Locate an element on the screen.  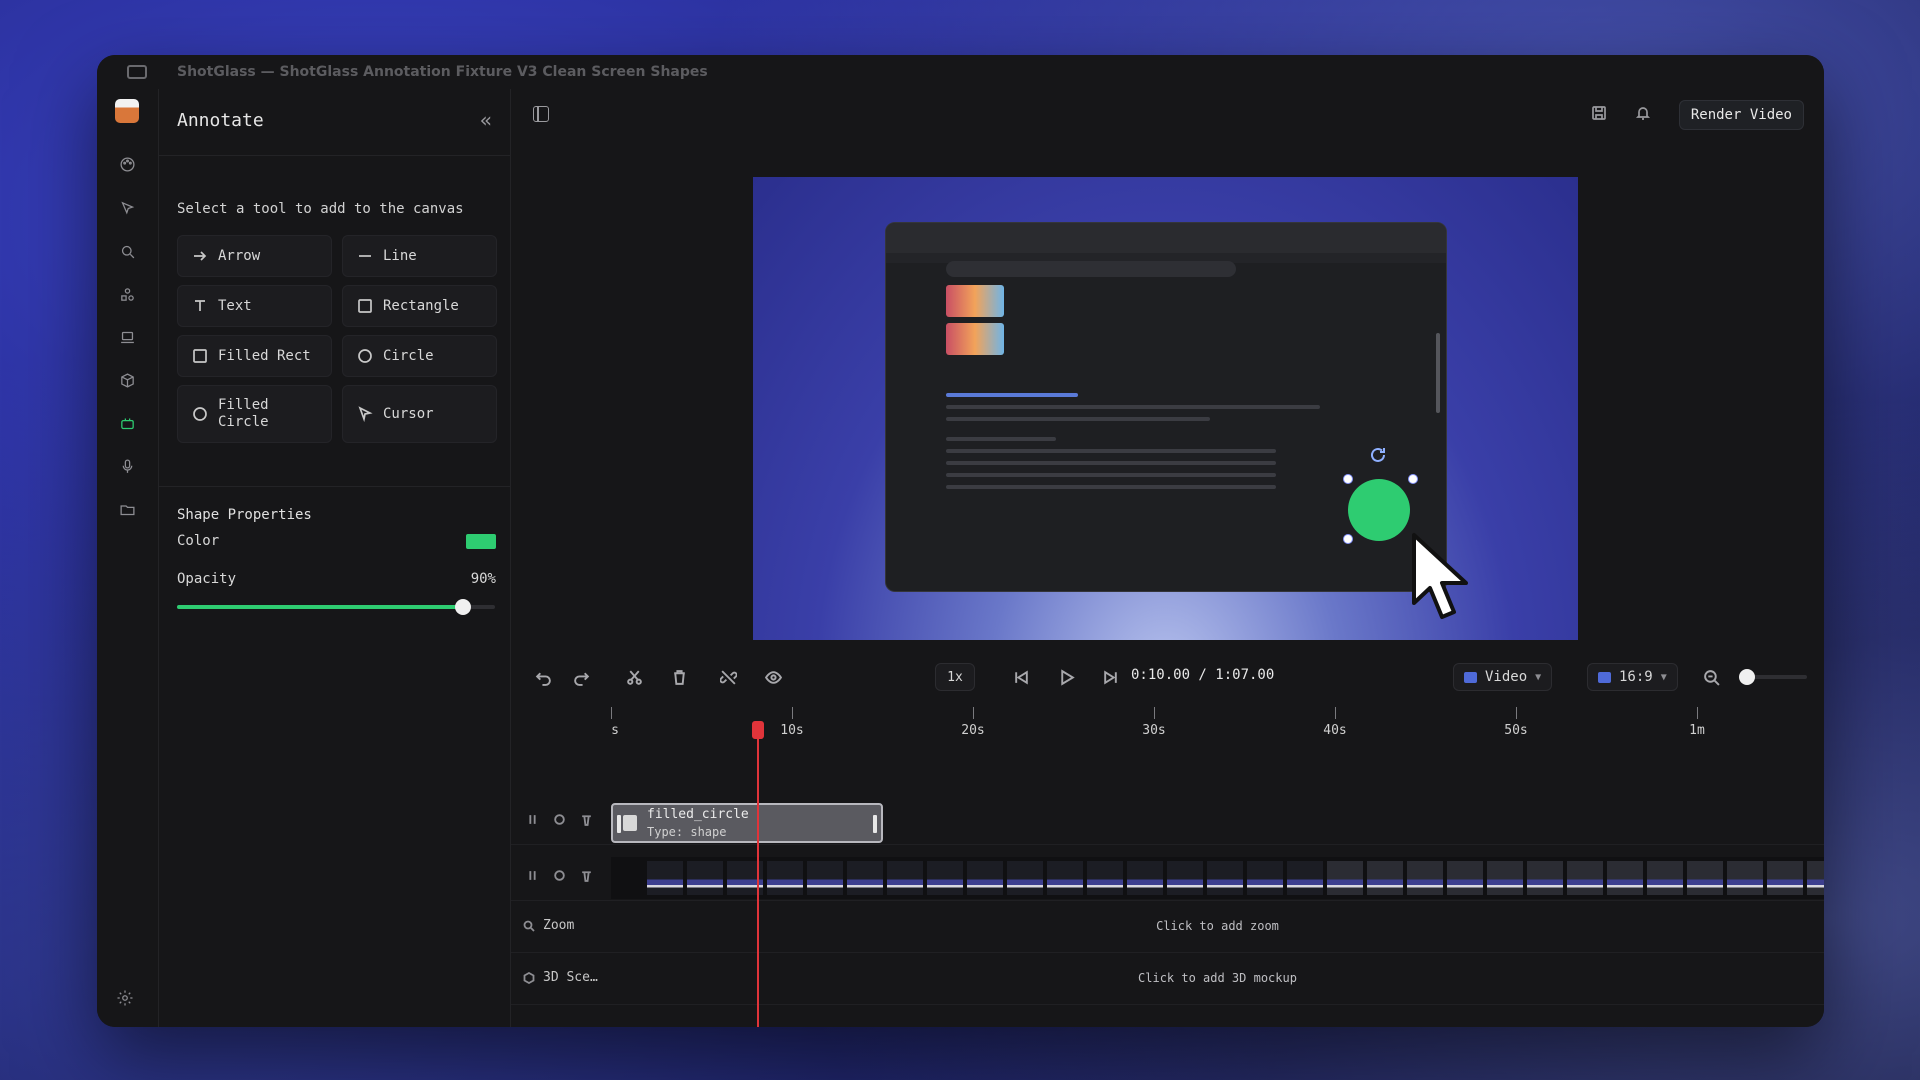
collapse-panel-icon: « is located at coordinates (486, 120).